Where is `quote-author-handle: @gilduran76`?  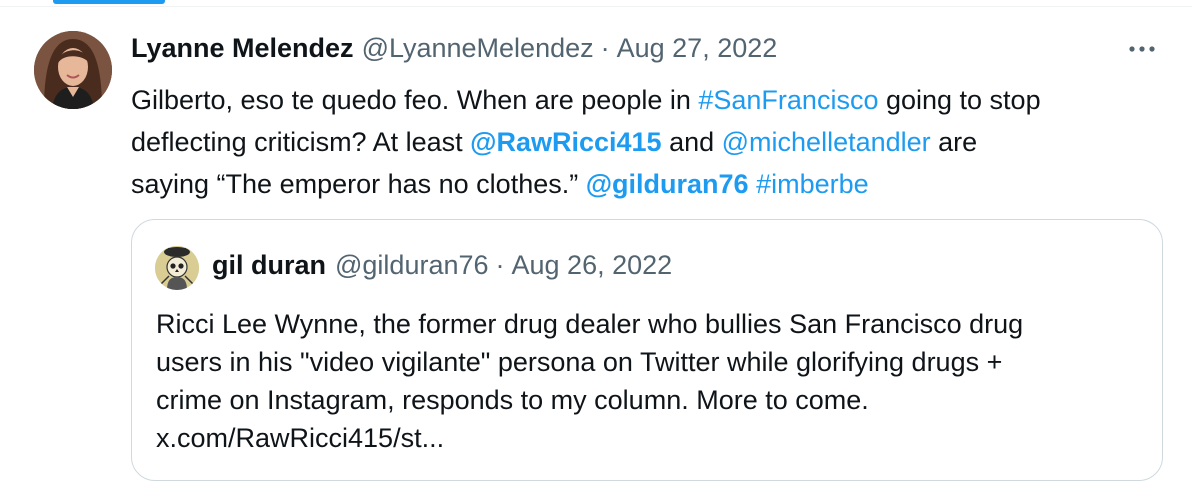 quote-author-handle: @gilduran76 is located at coordinates (412, 265).